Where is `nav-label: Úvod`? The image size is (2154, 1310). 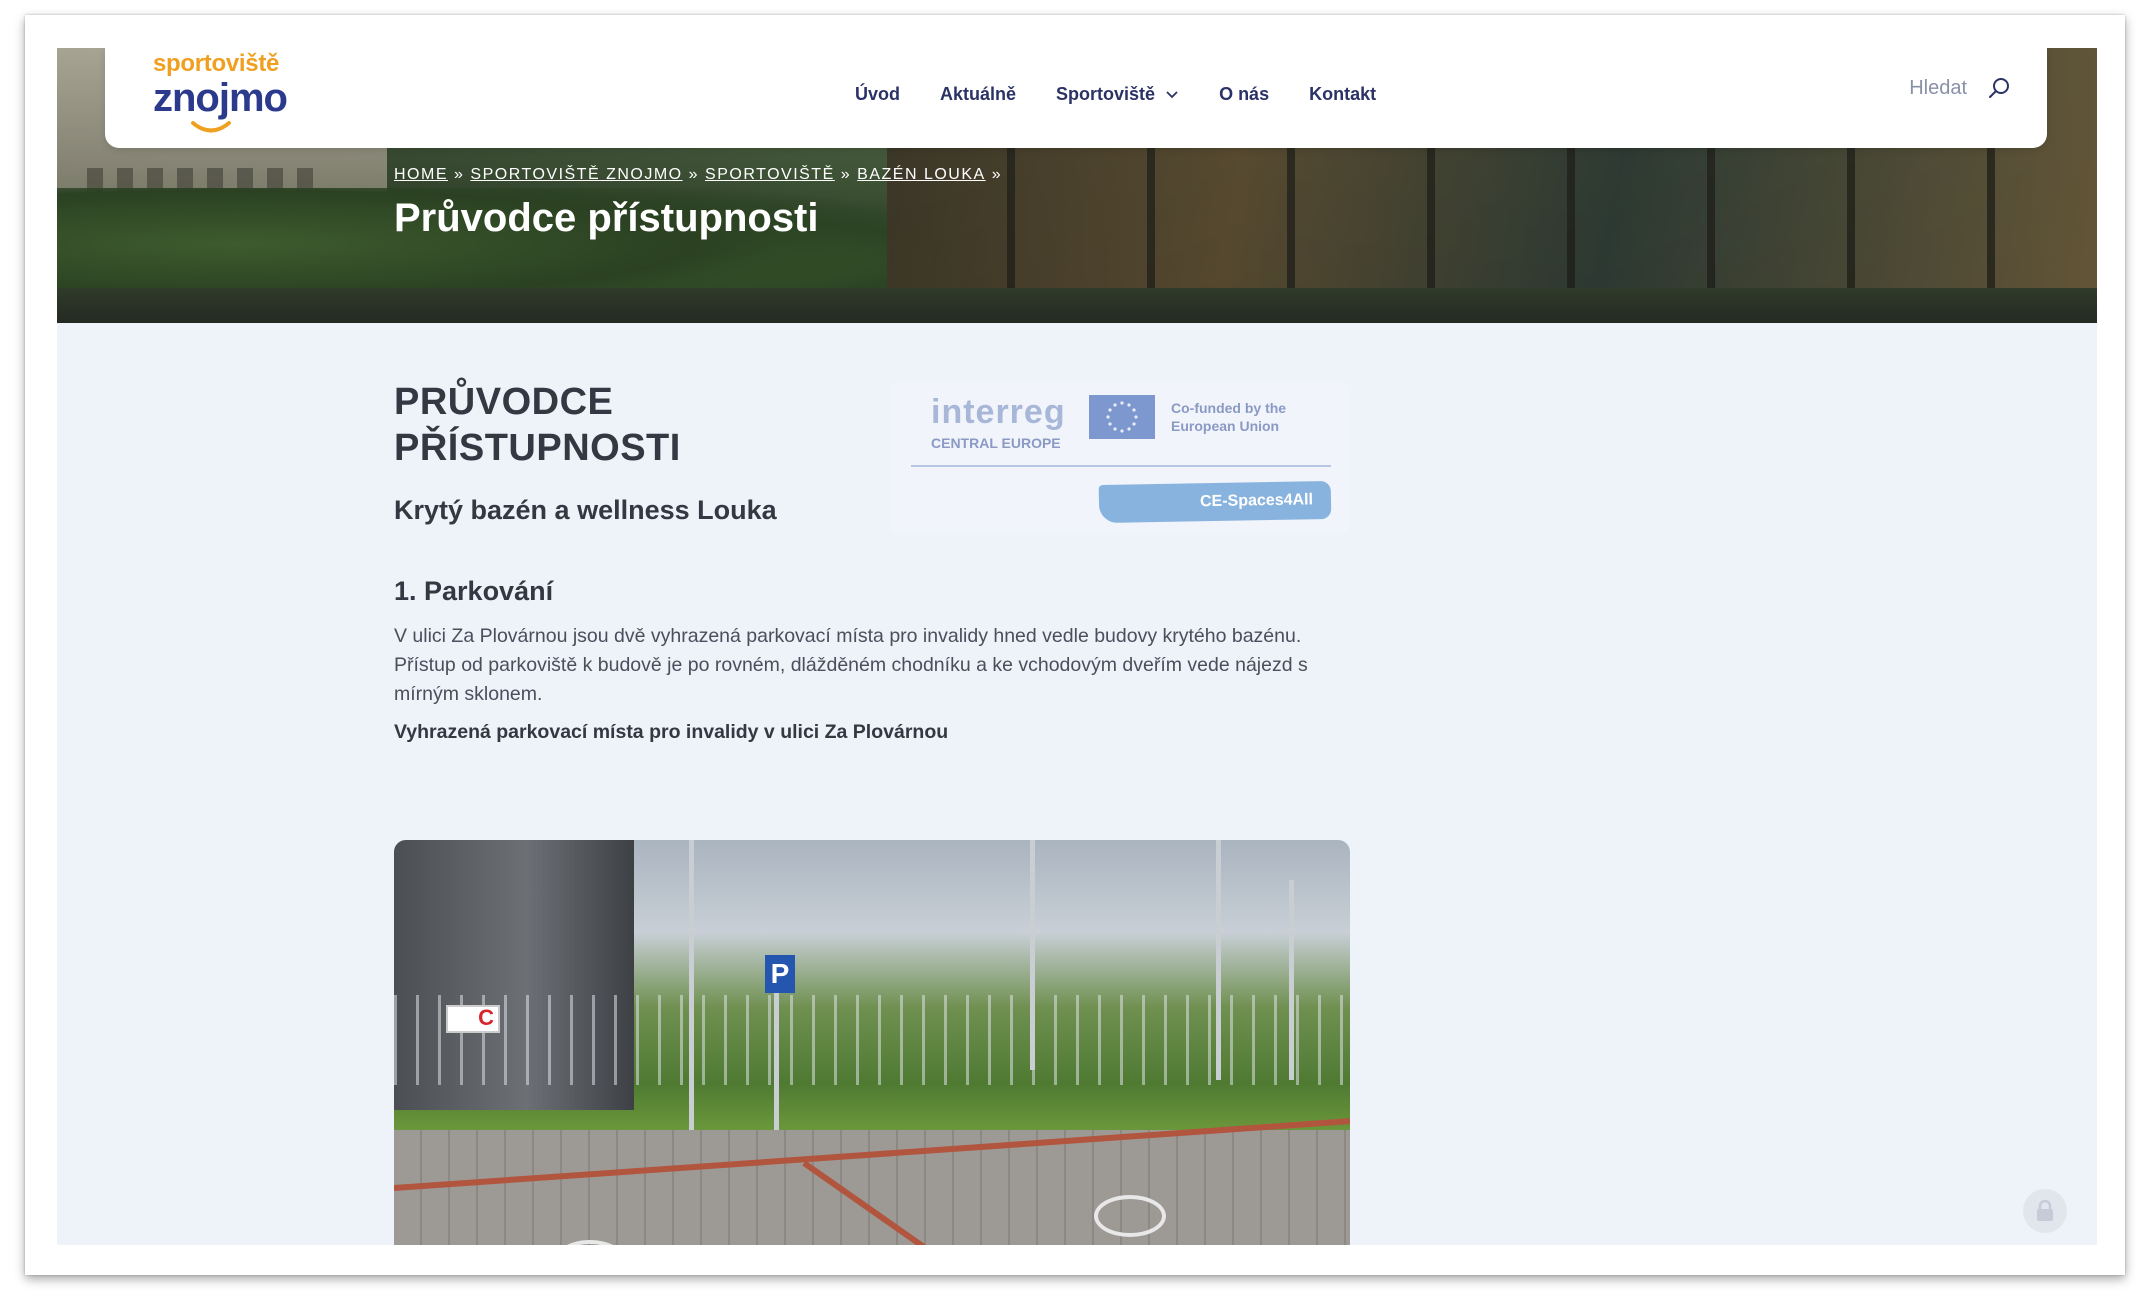
nav-label: Úvod is located at coordinates (877, 94).